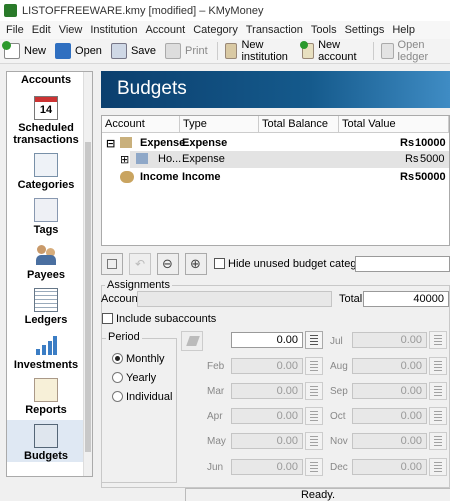 This screenshot has width=450, height=501. What do you see at coordinates (430, 177) in the screenshot?
I see `row-value: 50000` at bounding box center [430, 177].